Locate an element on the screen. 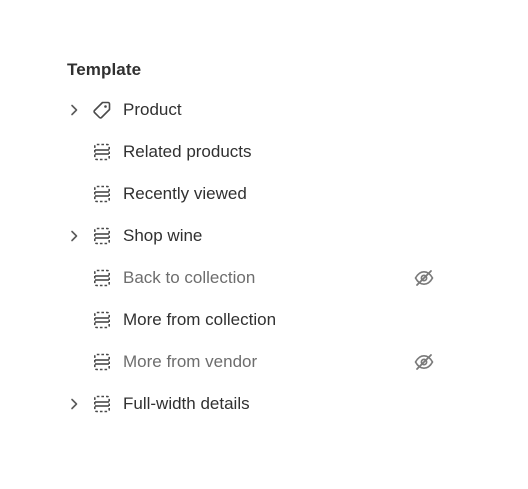  tree-item-label: Related products is located at coordinates (187, 151).